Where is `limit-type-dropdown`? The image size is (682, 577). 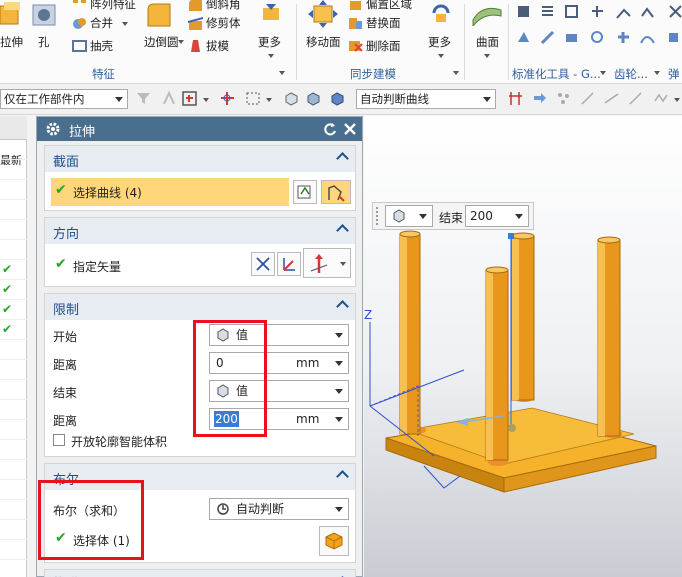
limit-type-dropdown is located at coordinates (409, 216).